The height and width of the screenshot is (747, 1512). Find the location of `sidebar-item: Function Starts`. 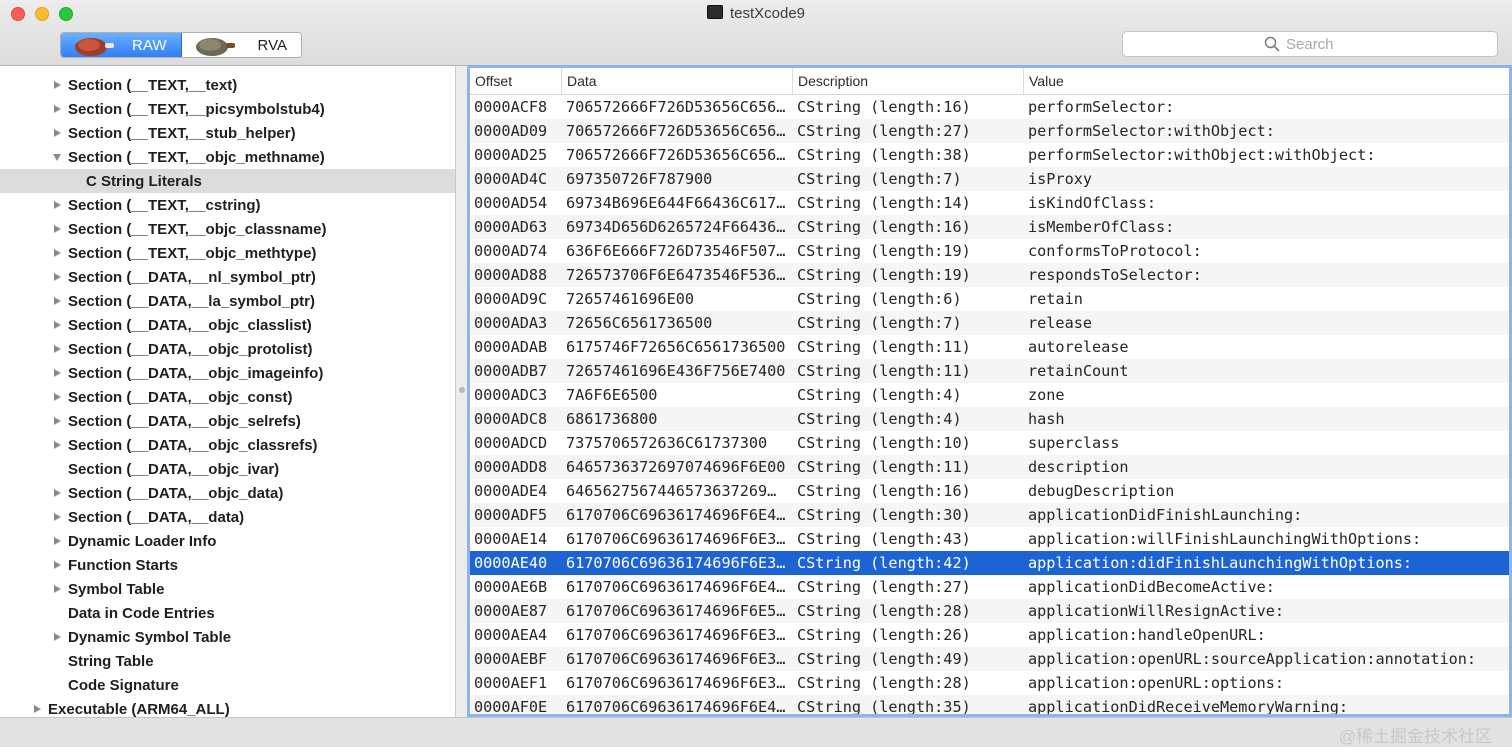

sidebar-item: Function Starts is located at coordinates (227, 565).